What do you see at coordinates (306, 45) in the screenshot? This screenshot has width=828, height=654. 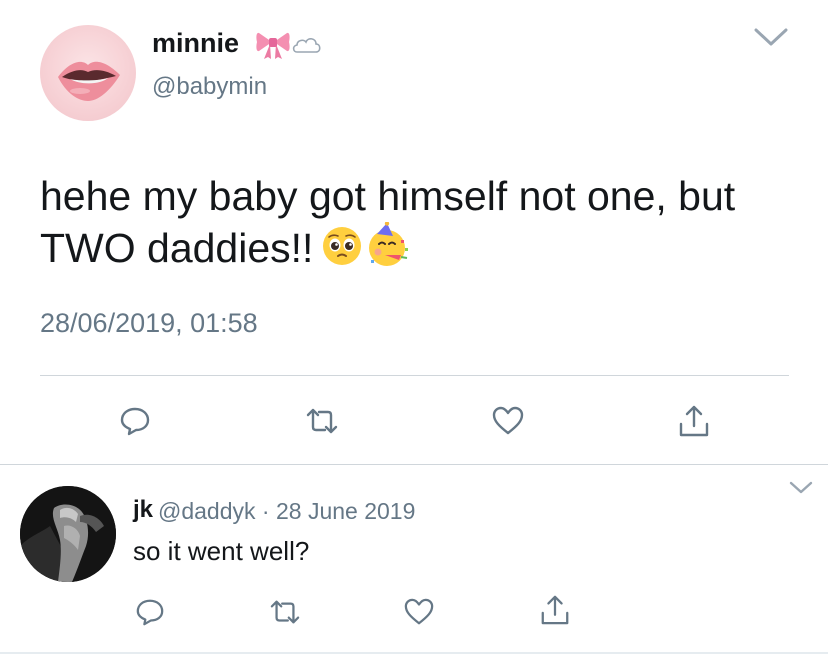 I see `cloud-emoji` at bounding box center [306, 45].